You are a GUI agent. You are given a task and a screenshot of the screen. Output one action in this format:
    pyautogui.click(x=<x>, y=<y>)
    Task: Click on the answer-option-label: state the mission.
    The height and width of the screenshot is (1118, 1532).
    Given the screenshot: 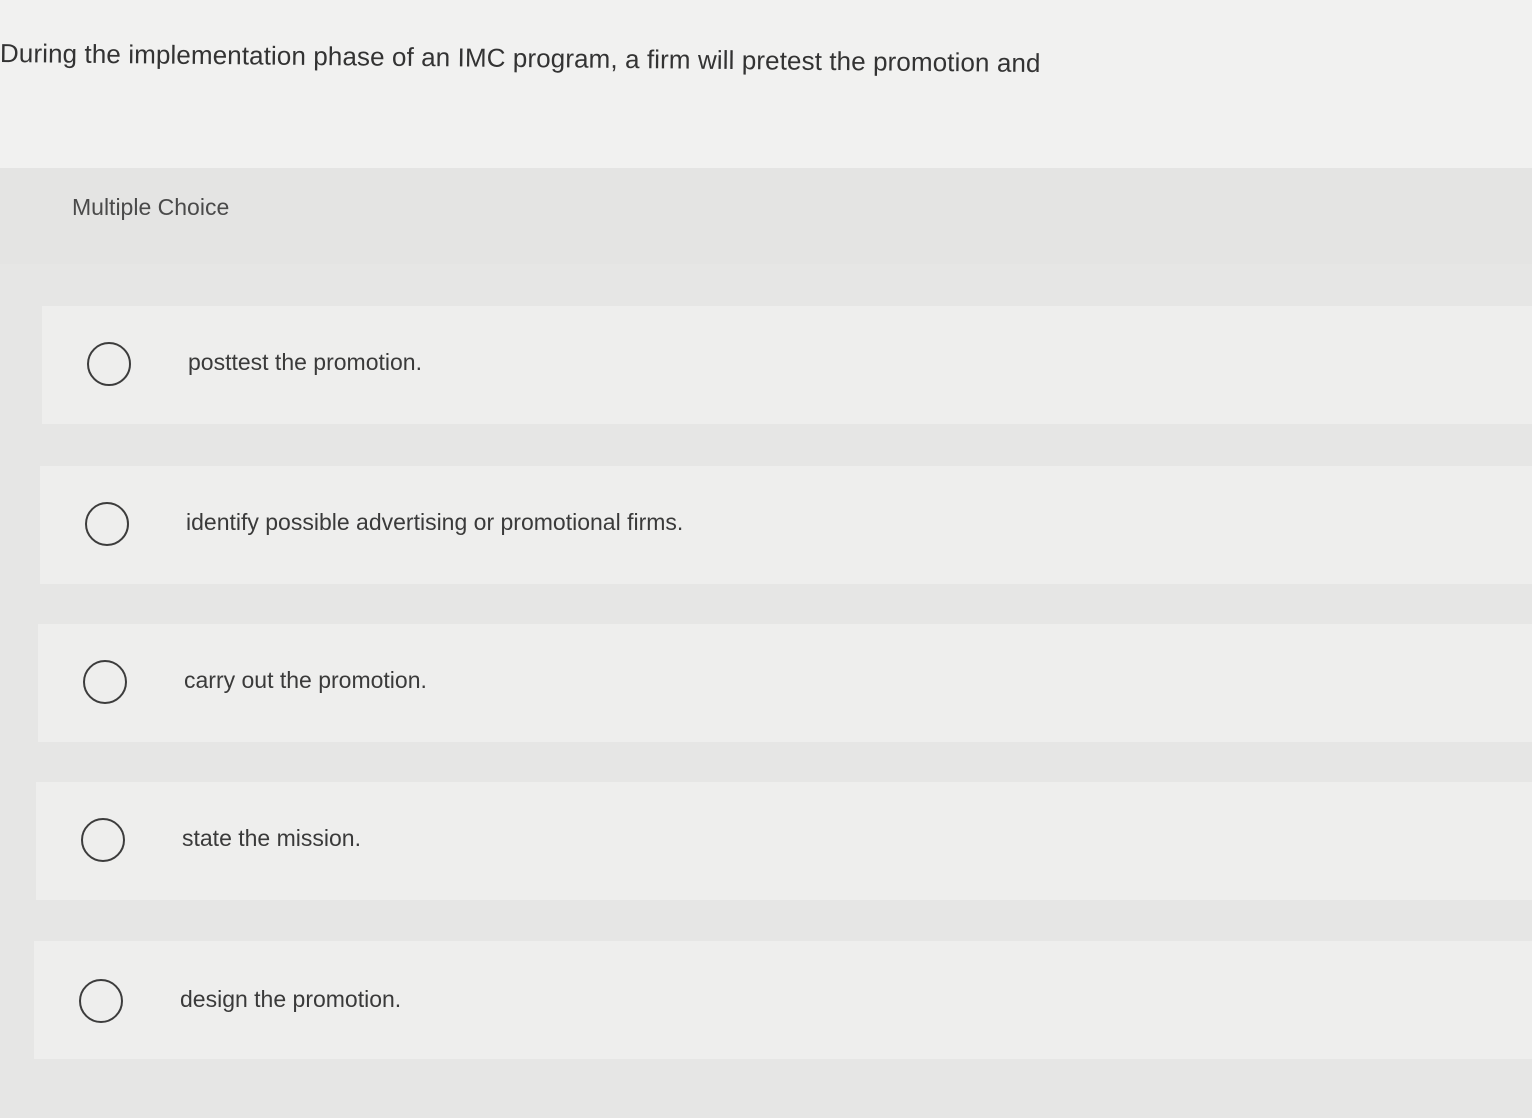 What is the action you would take?
    pyautogui.click(x=271, y=838)
    